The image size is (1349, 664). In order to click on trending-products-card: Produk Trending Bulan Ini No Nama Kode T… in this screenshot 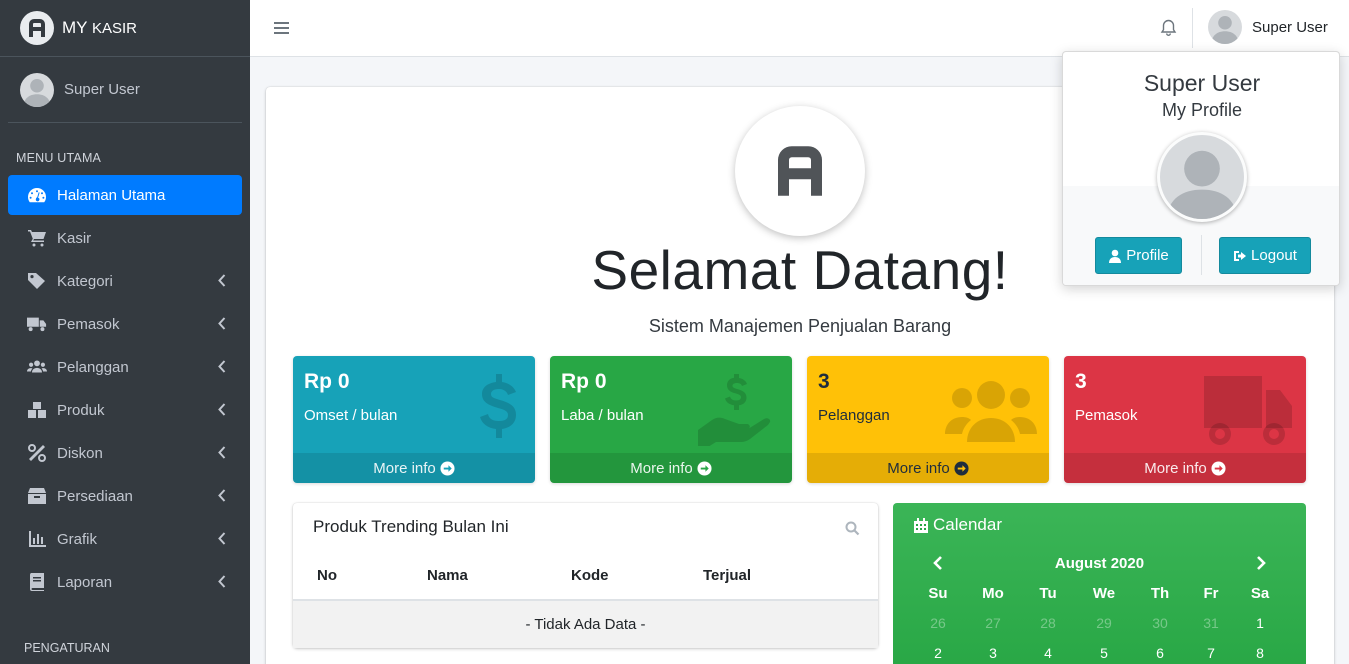, I will do `click(585, 575)`.